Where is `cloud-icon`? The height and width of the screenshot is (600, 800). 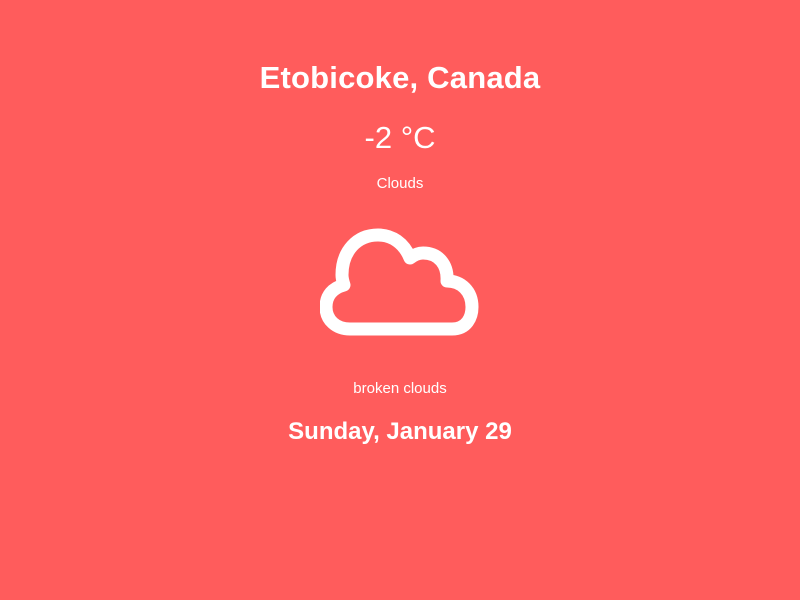 cloud-icon is located at coordinates (399, 282).